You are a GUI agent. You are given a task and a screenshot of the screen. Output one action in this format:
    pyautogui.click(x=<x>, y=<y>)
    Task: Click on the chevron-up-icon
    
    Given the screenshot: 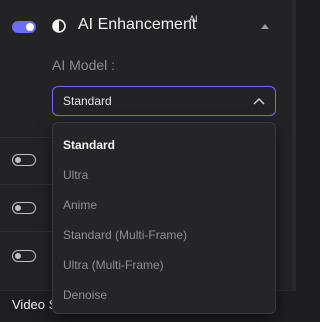 What is the action you would take?
    pyautogui.click(x=259, y=101)
    